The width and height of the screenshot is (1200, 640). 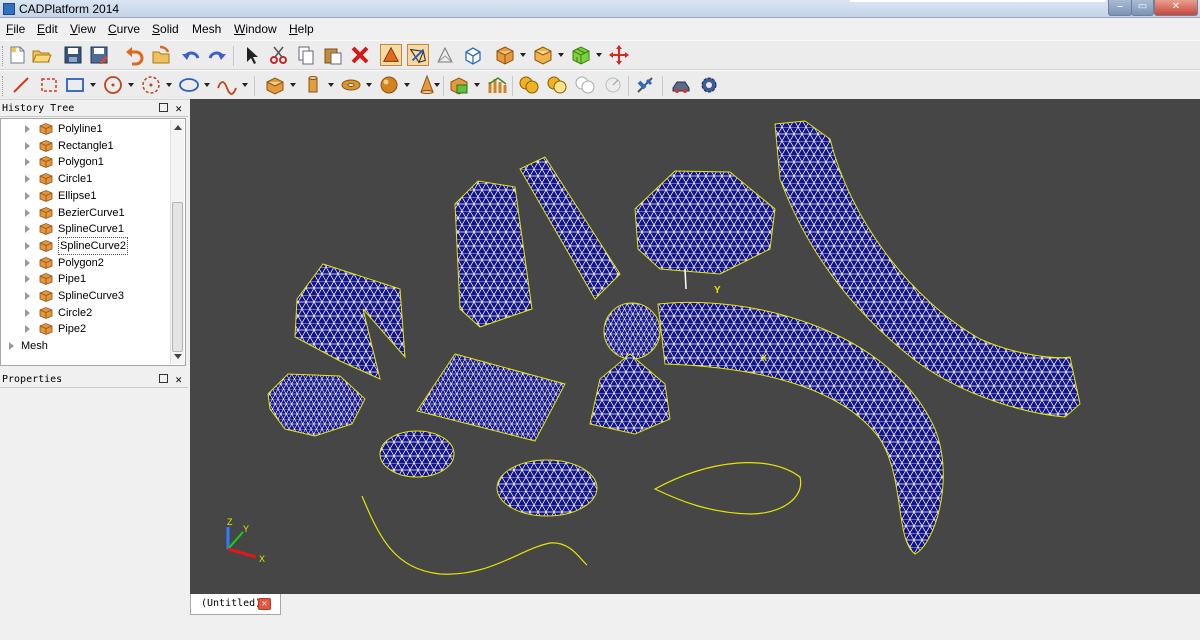 I want to click on redo-left-icon, so click(x=191, y=55).